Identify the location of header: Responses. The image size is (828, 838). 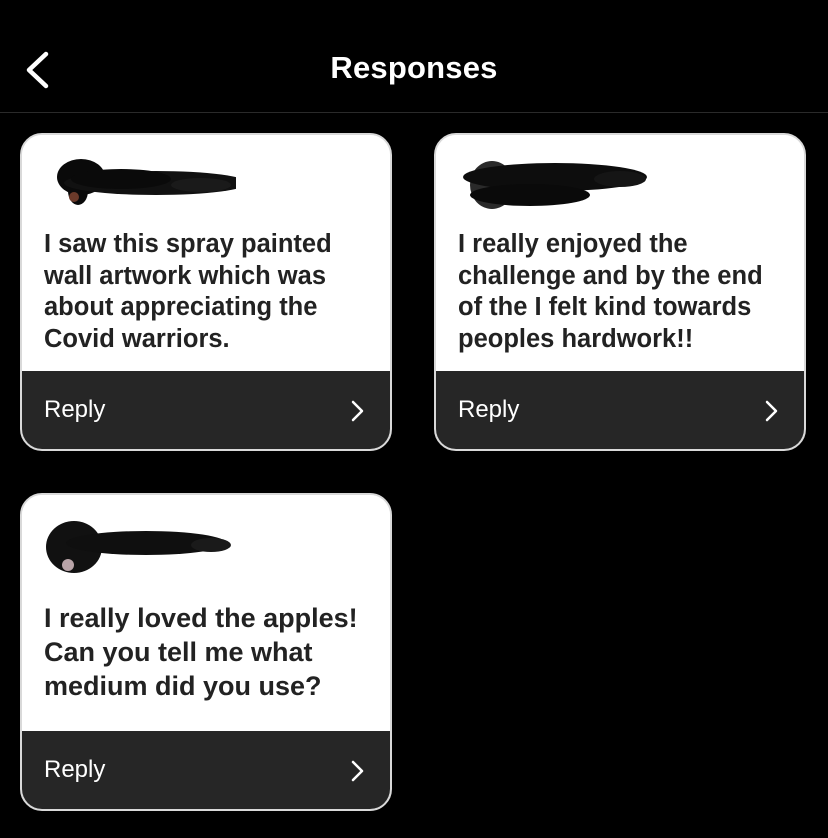
(414, 56).